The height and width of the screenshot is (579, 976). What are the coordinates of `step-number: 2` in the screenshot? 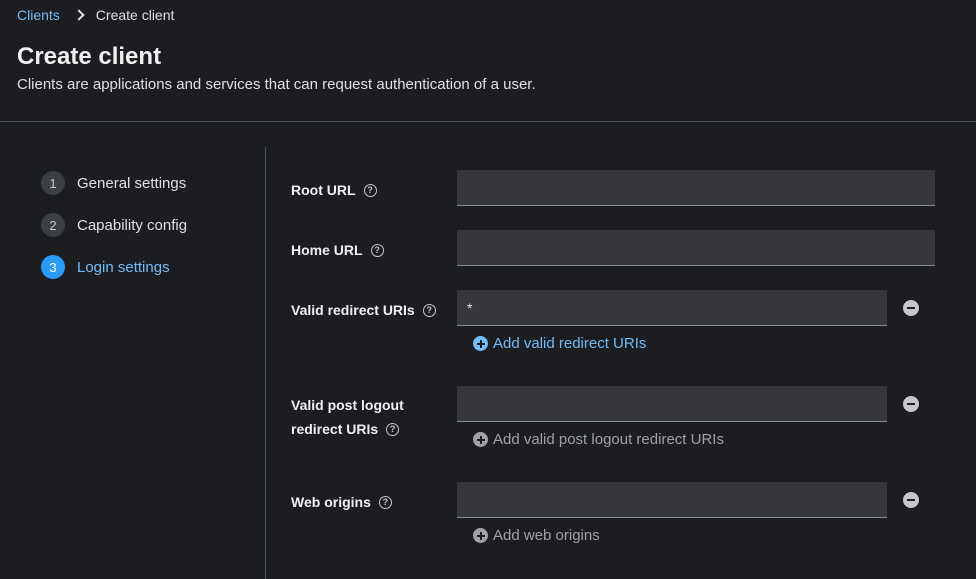 It's located at (53, 225).